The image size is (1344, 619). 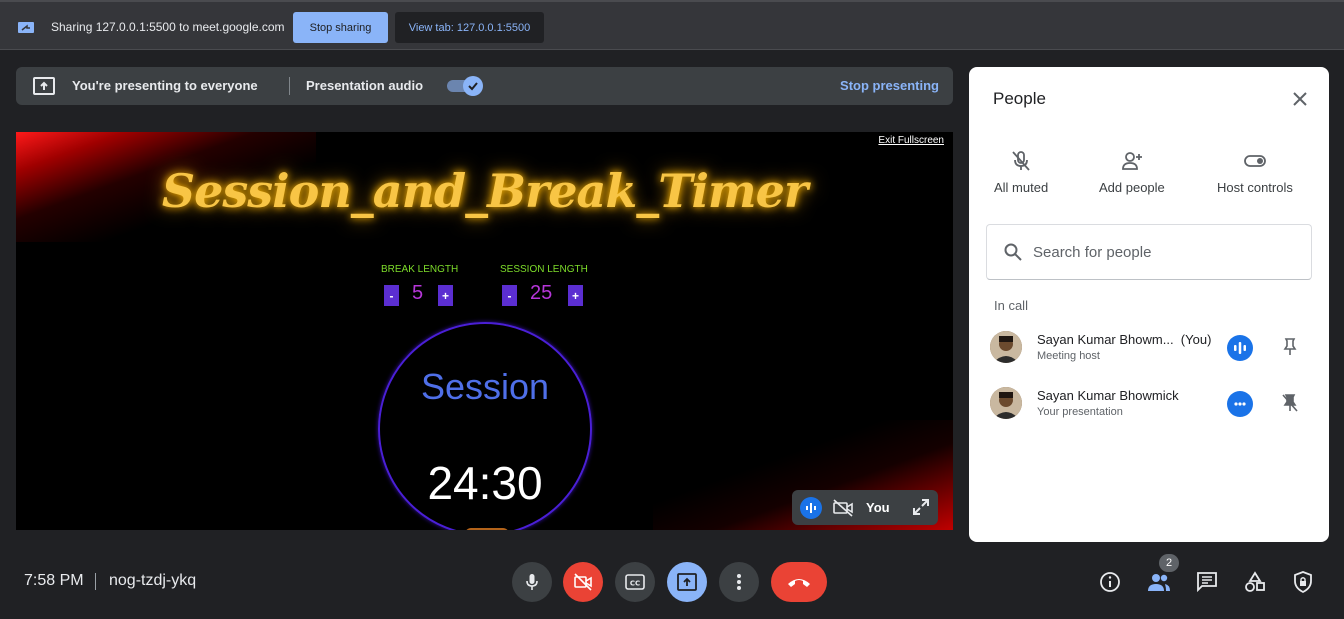 What do you see at coordinates (865, 507) in the screenshot?
I see `self-view-tile: You` at bounding box center [865, 507].